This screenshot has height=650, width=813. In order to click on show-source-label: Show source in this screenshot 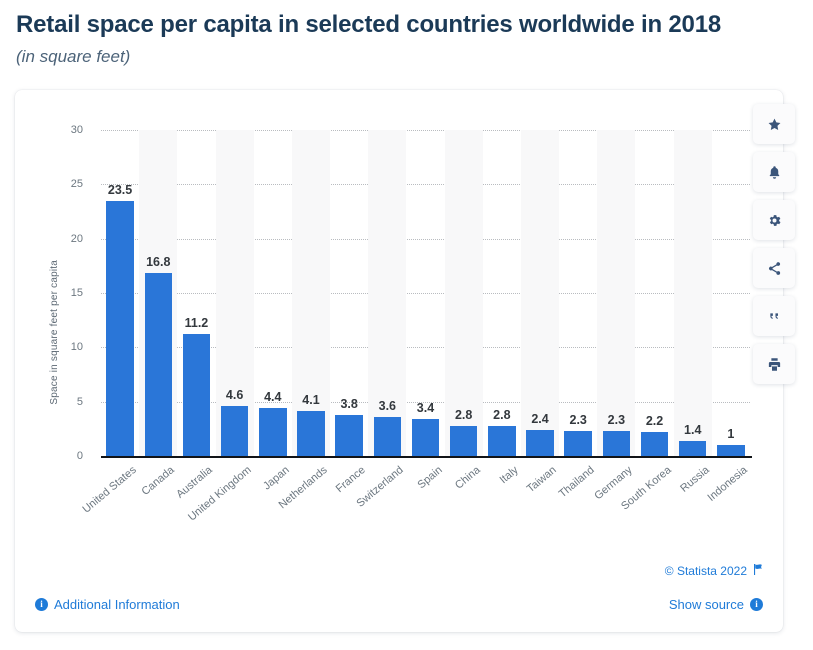, I will do `click(706, 604)`.